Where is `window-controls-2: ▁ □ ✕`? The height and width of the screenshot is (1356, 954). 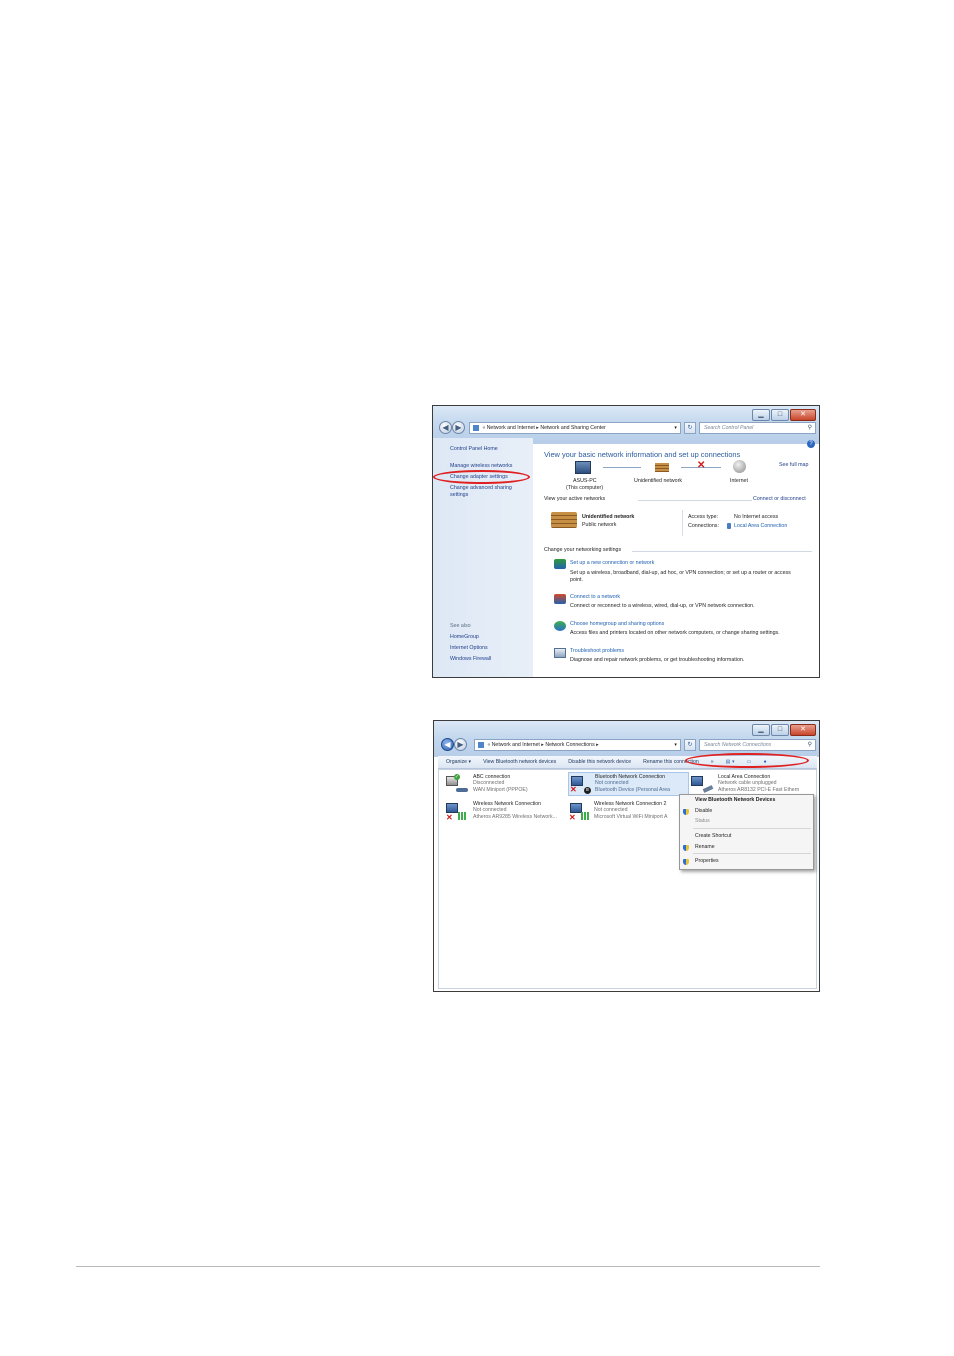 window-controls-2: ▁ □ ✕ is located at coordinates (783, 730).